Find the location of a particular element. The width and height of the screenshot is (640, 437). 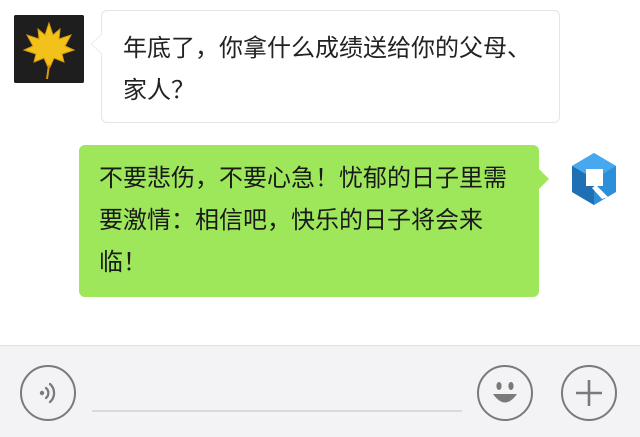

voice-icon is located at coordinates (47, 393).